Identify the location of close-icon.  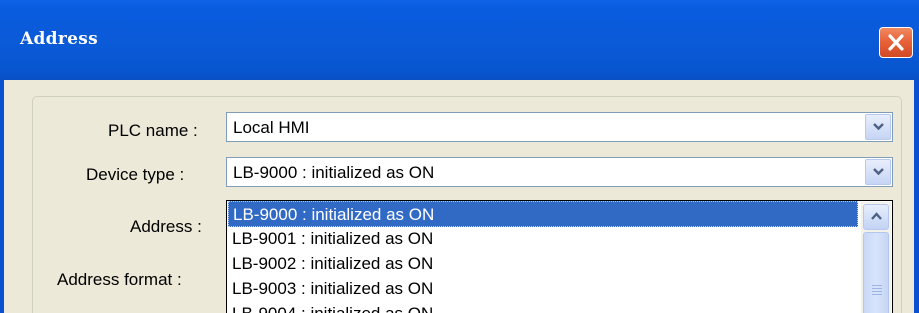
(896, 42).